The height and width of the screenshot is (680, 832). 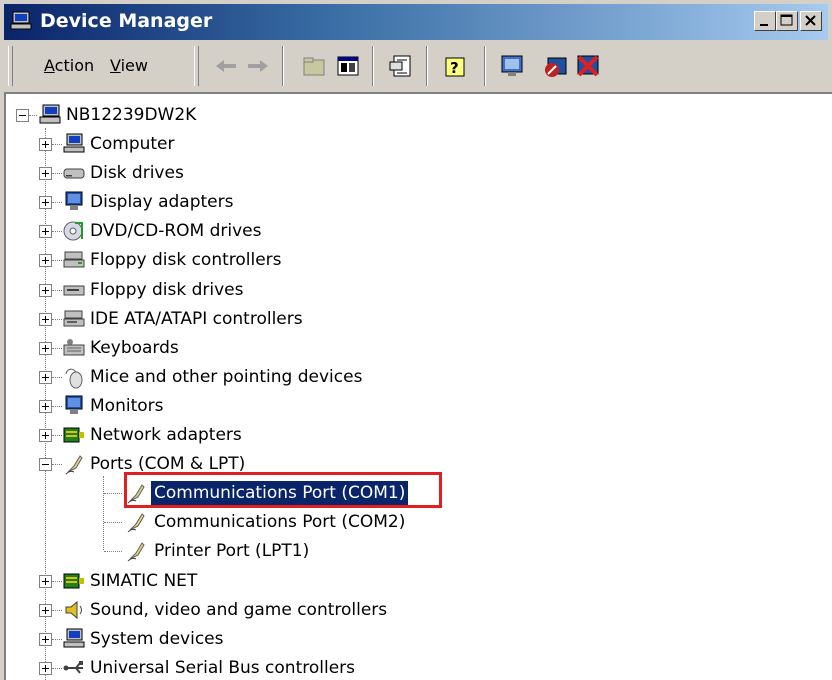 What do you see at coordinates (167, 464) in the screenshot?
I see `tree-item-ports-com-lpt: Ports (COM & LPT)` at bounding box center [167, 464].